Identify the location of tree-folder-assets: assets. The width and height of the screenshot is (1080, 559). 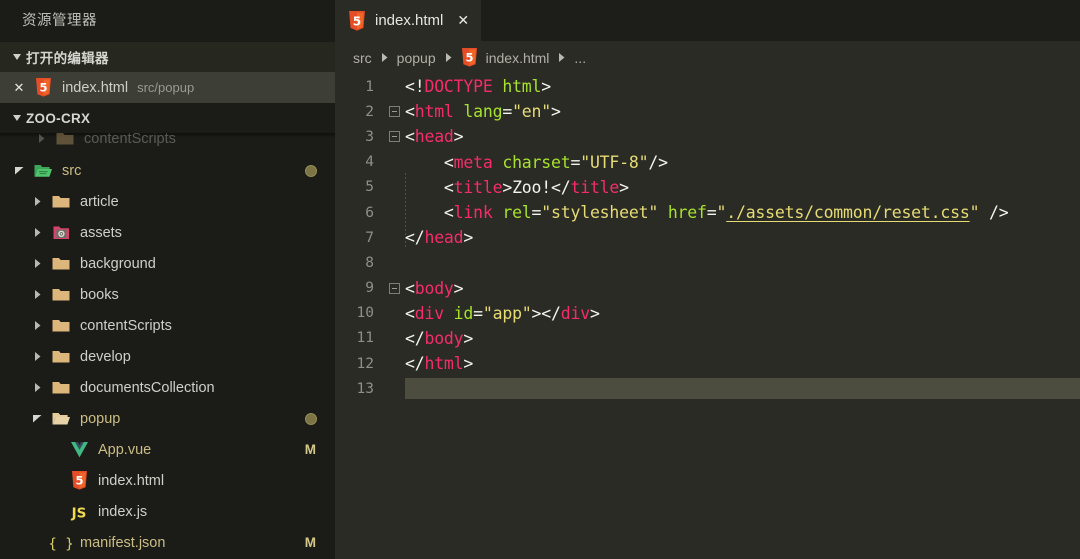
(167, 232).